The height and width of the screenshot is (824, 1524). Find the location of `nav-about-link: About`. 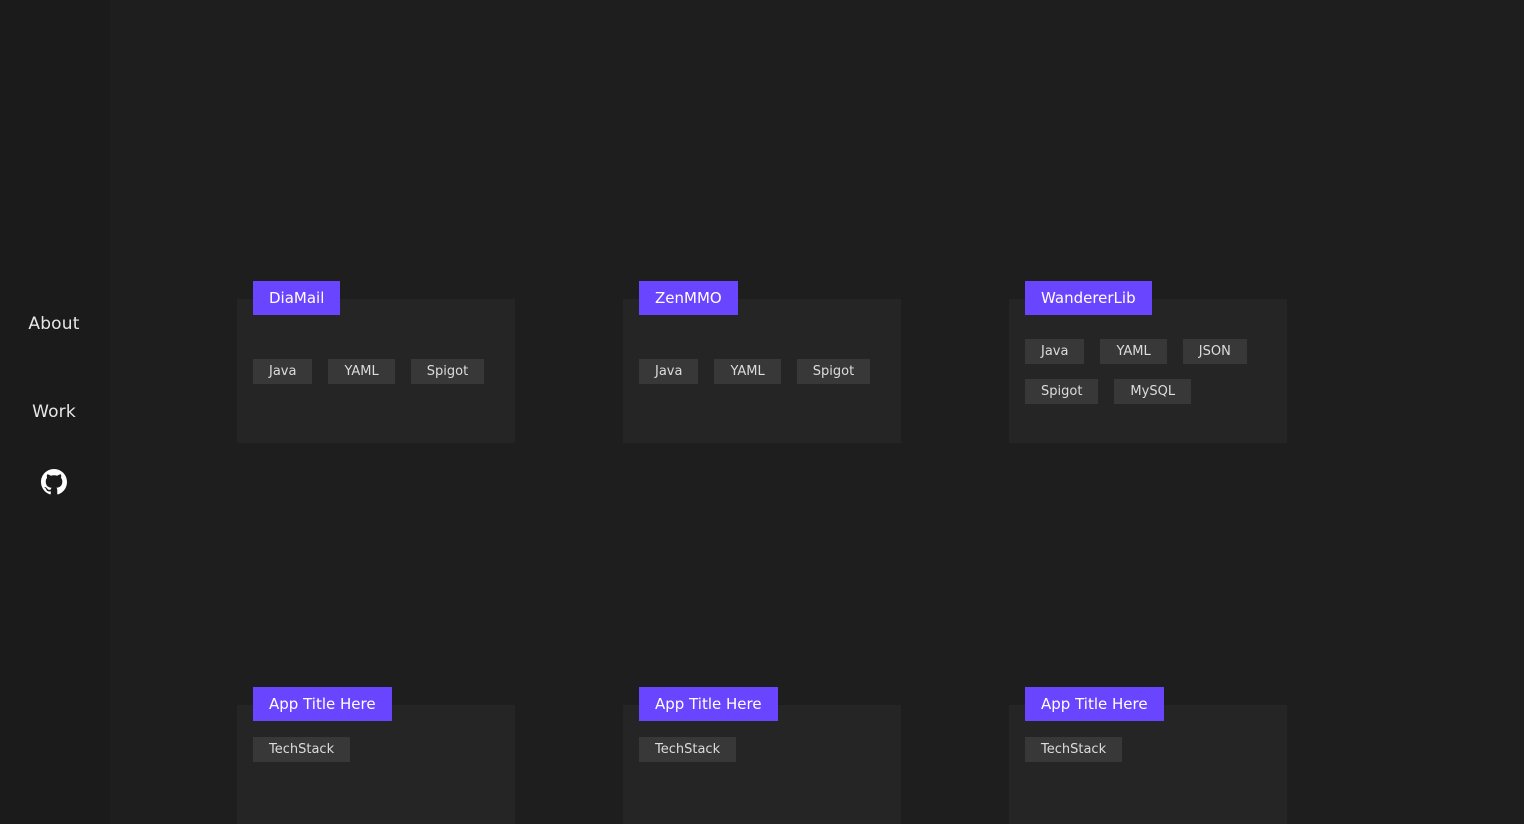

nav-about-link: About is located at coordinates (54, 324).